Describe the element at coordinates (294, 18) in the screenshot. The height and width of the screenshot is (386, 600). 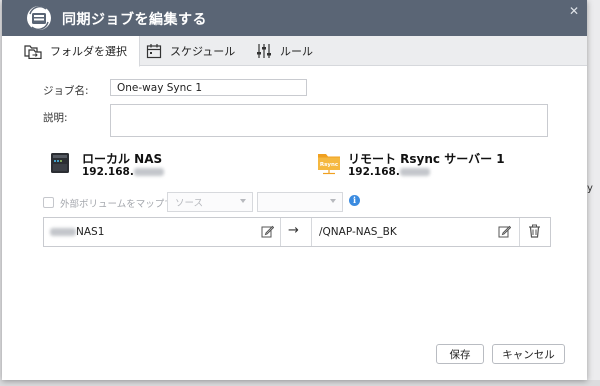
I see `dialog-titlebar: 同期ジョブを編集する ✕` at that location.